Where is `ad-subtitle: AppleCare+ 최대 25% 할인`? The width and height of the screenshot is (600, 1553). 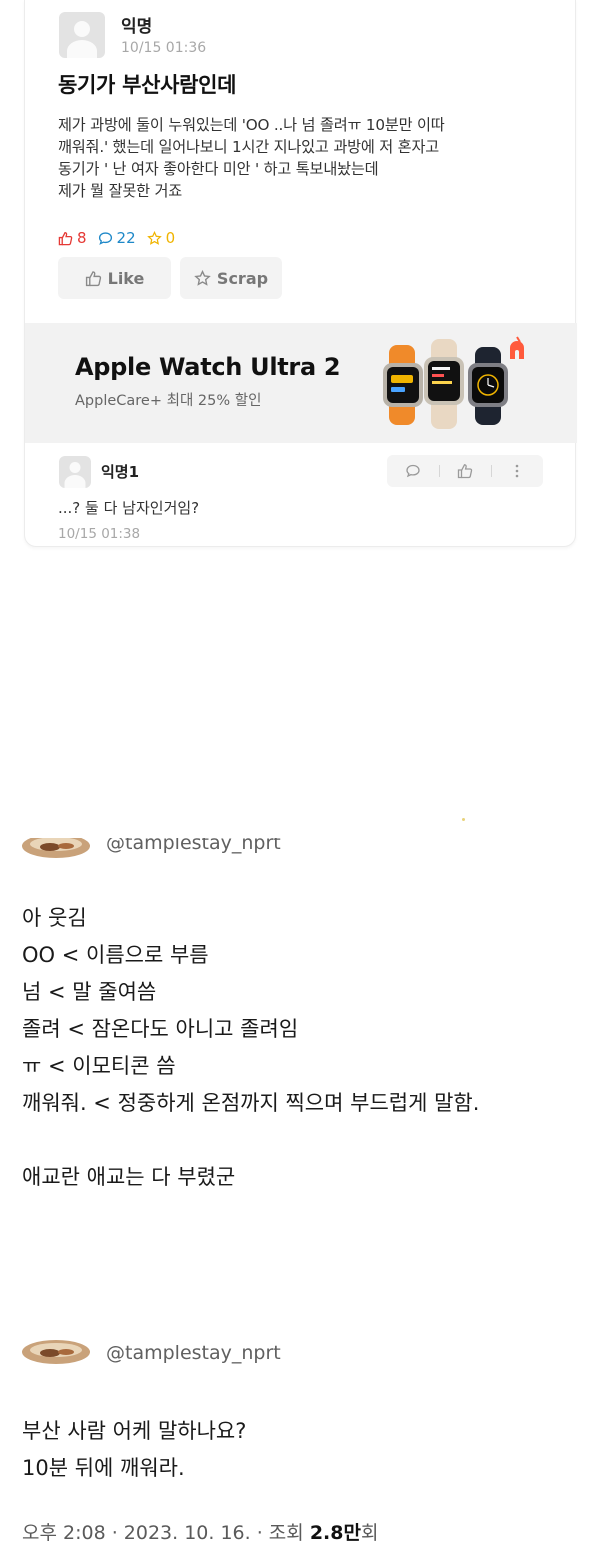
ad-subtitle: AppleCare+ 최대 25% 할인 is located at coordinates (168, 401).